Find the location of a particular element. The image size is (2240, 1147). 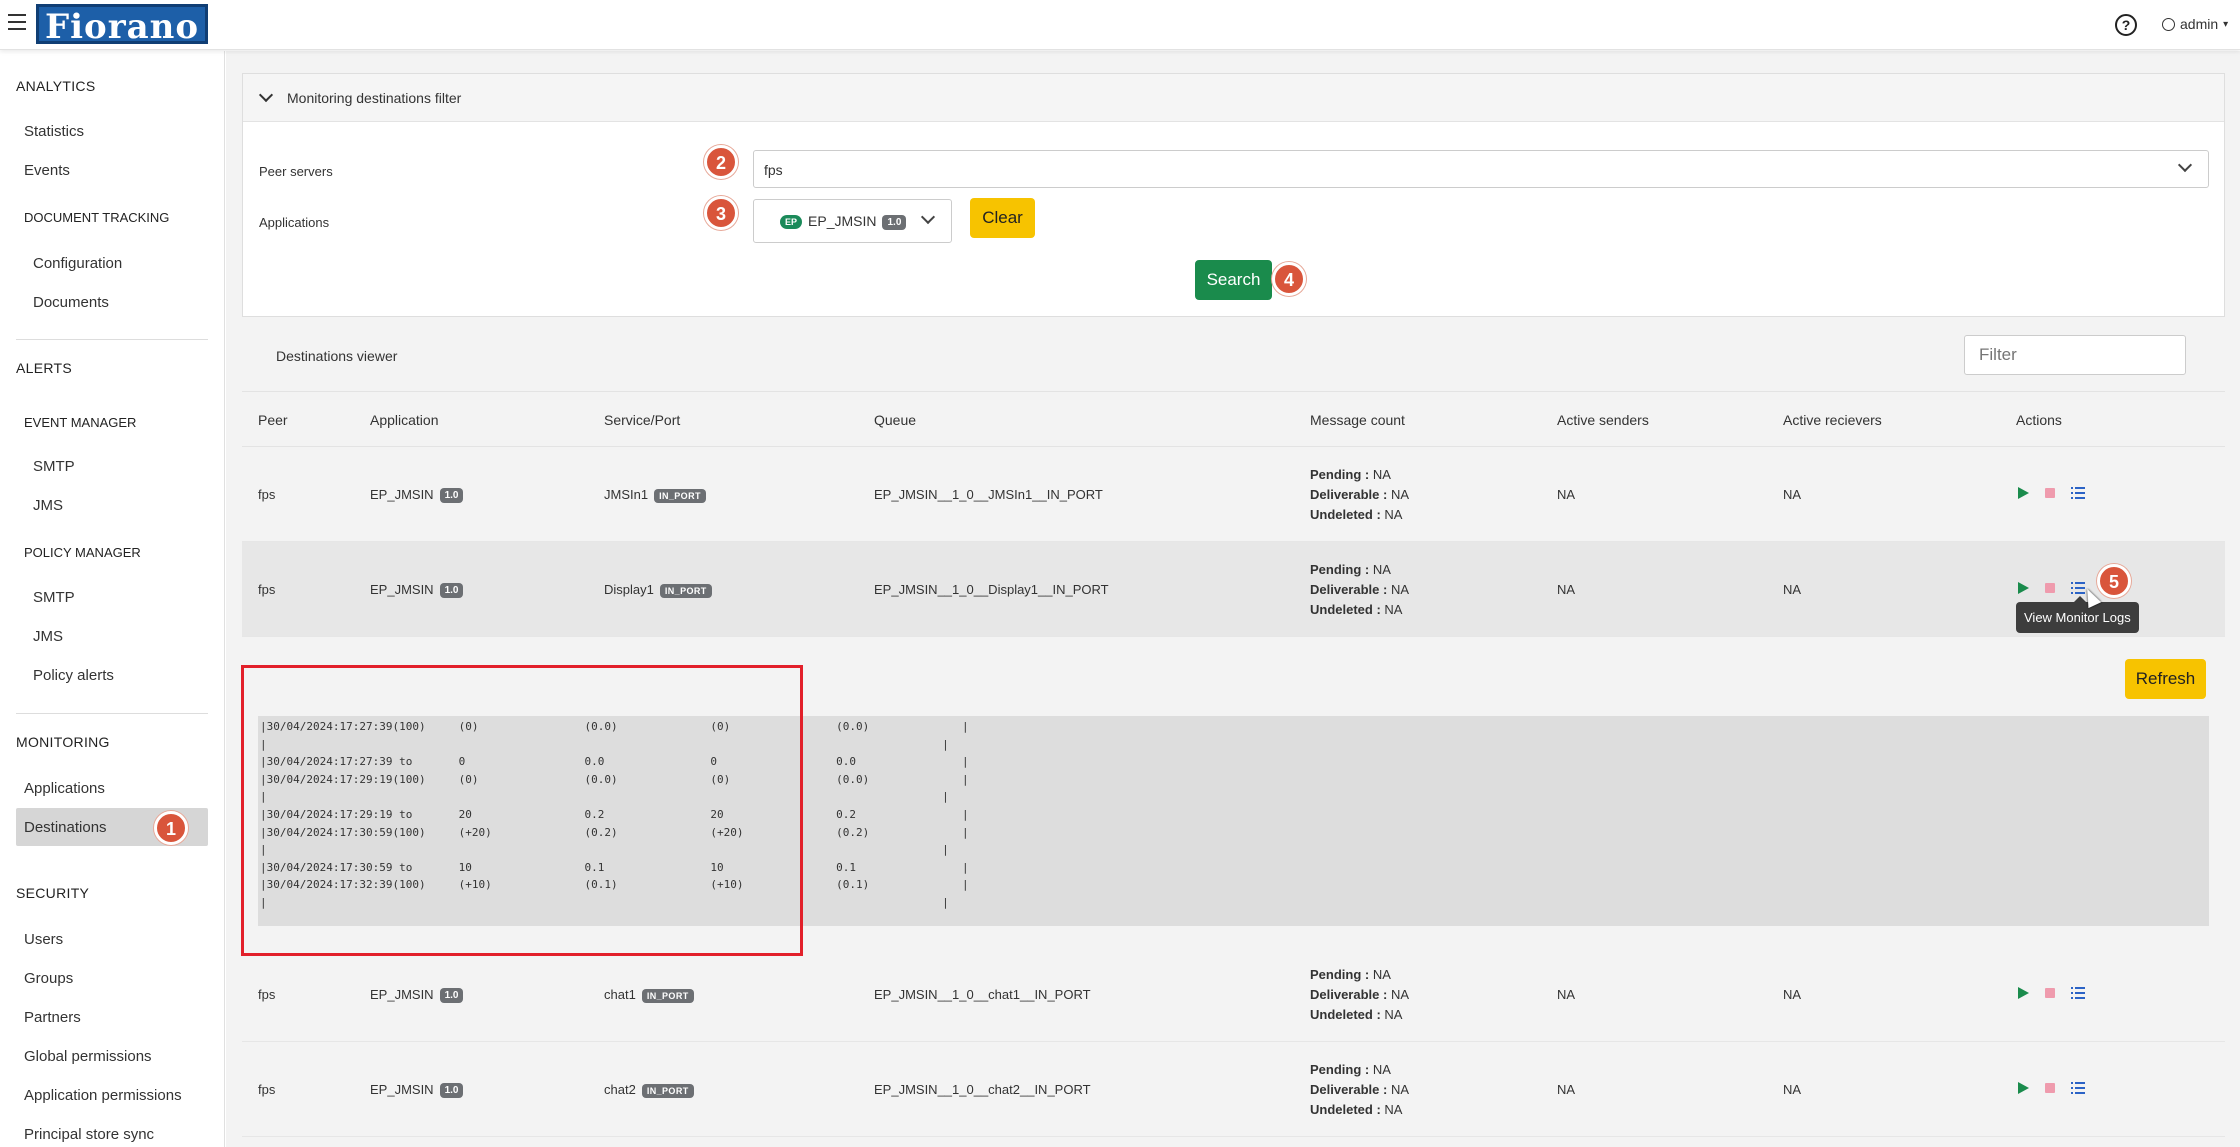

destinations-viewer-title: Destinations viewer is located at coordinates (337, 356).